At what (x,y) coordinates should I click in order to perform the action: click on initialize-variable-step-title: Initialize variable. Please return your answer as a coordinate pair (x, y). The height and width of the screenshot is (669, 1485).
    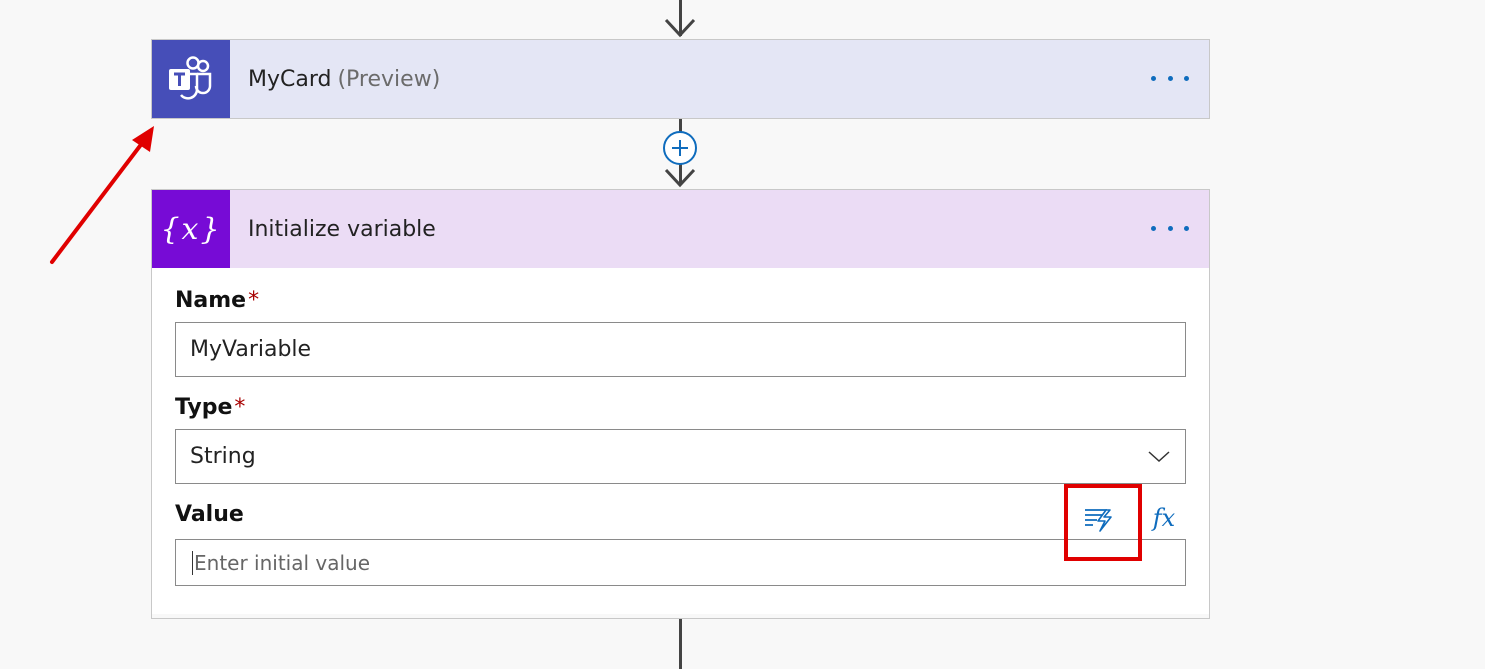
    Looking at the image, I should click on (342, 229).